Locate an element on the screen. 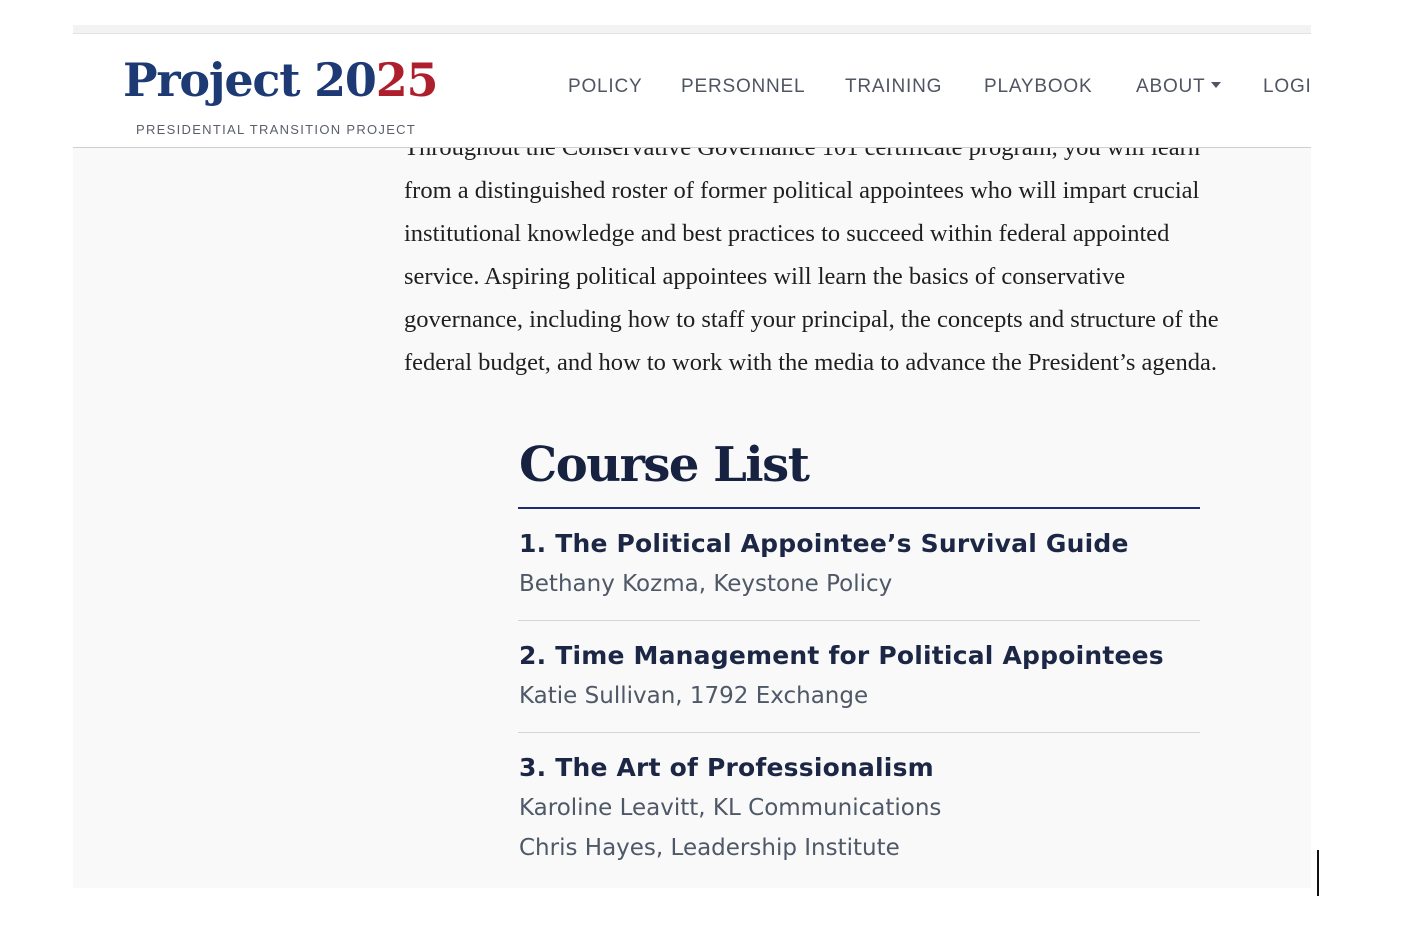 The height and width of the screenshot is (930, 1415). nav-personnel: PERSONNEL is located at coordinates (743, 87).